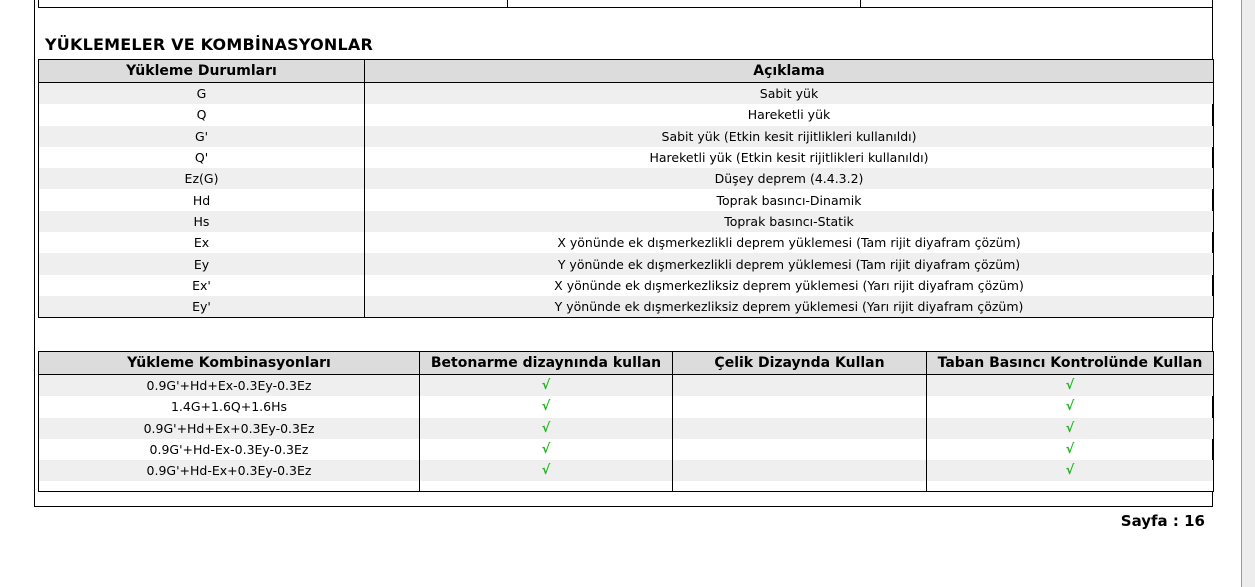  Describe the element at coordinates (799, 363) in the screenshot. I see `header-steel-design: Çelik Dizaynda Kullan` at that location.